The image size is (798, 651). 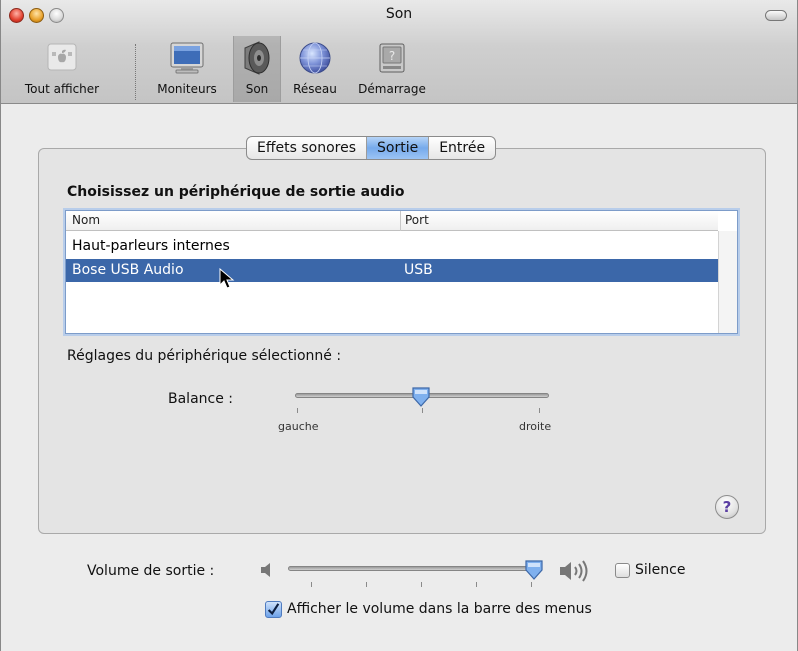 I want to click on device-settings-label: Réglages du périphérique sélectionné :, so click(x=204, y=356).